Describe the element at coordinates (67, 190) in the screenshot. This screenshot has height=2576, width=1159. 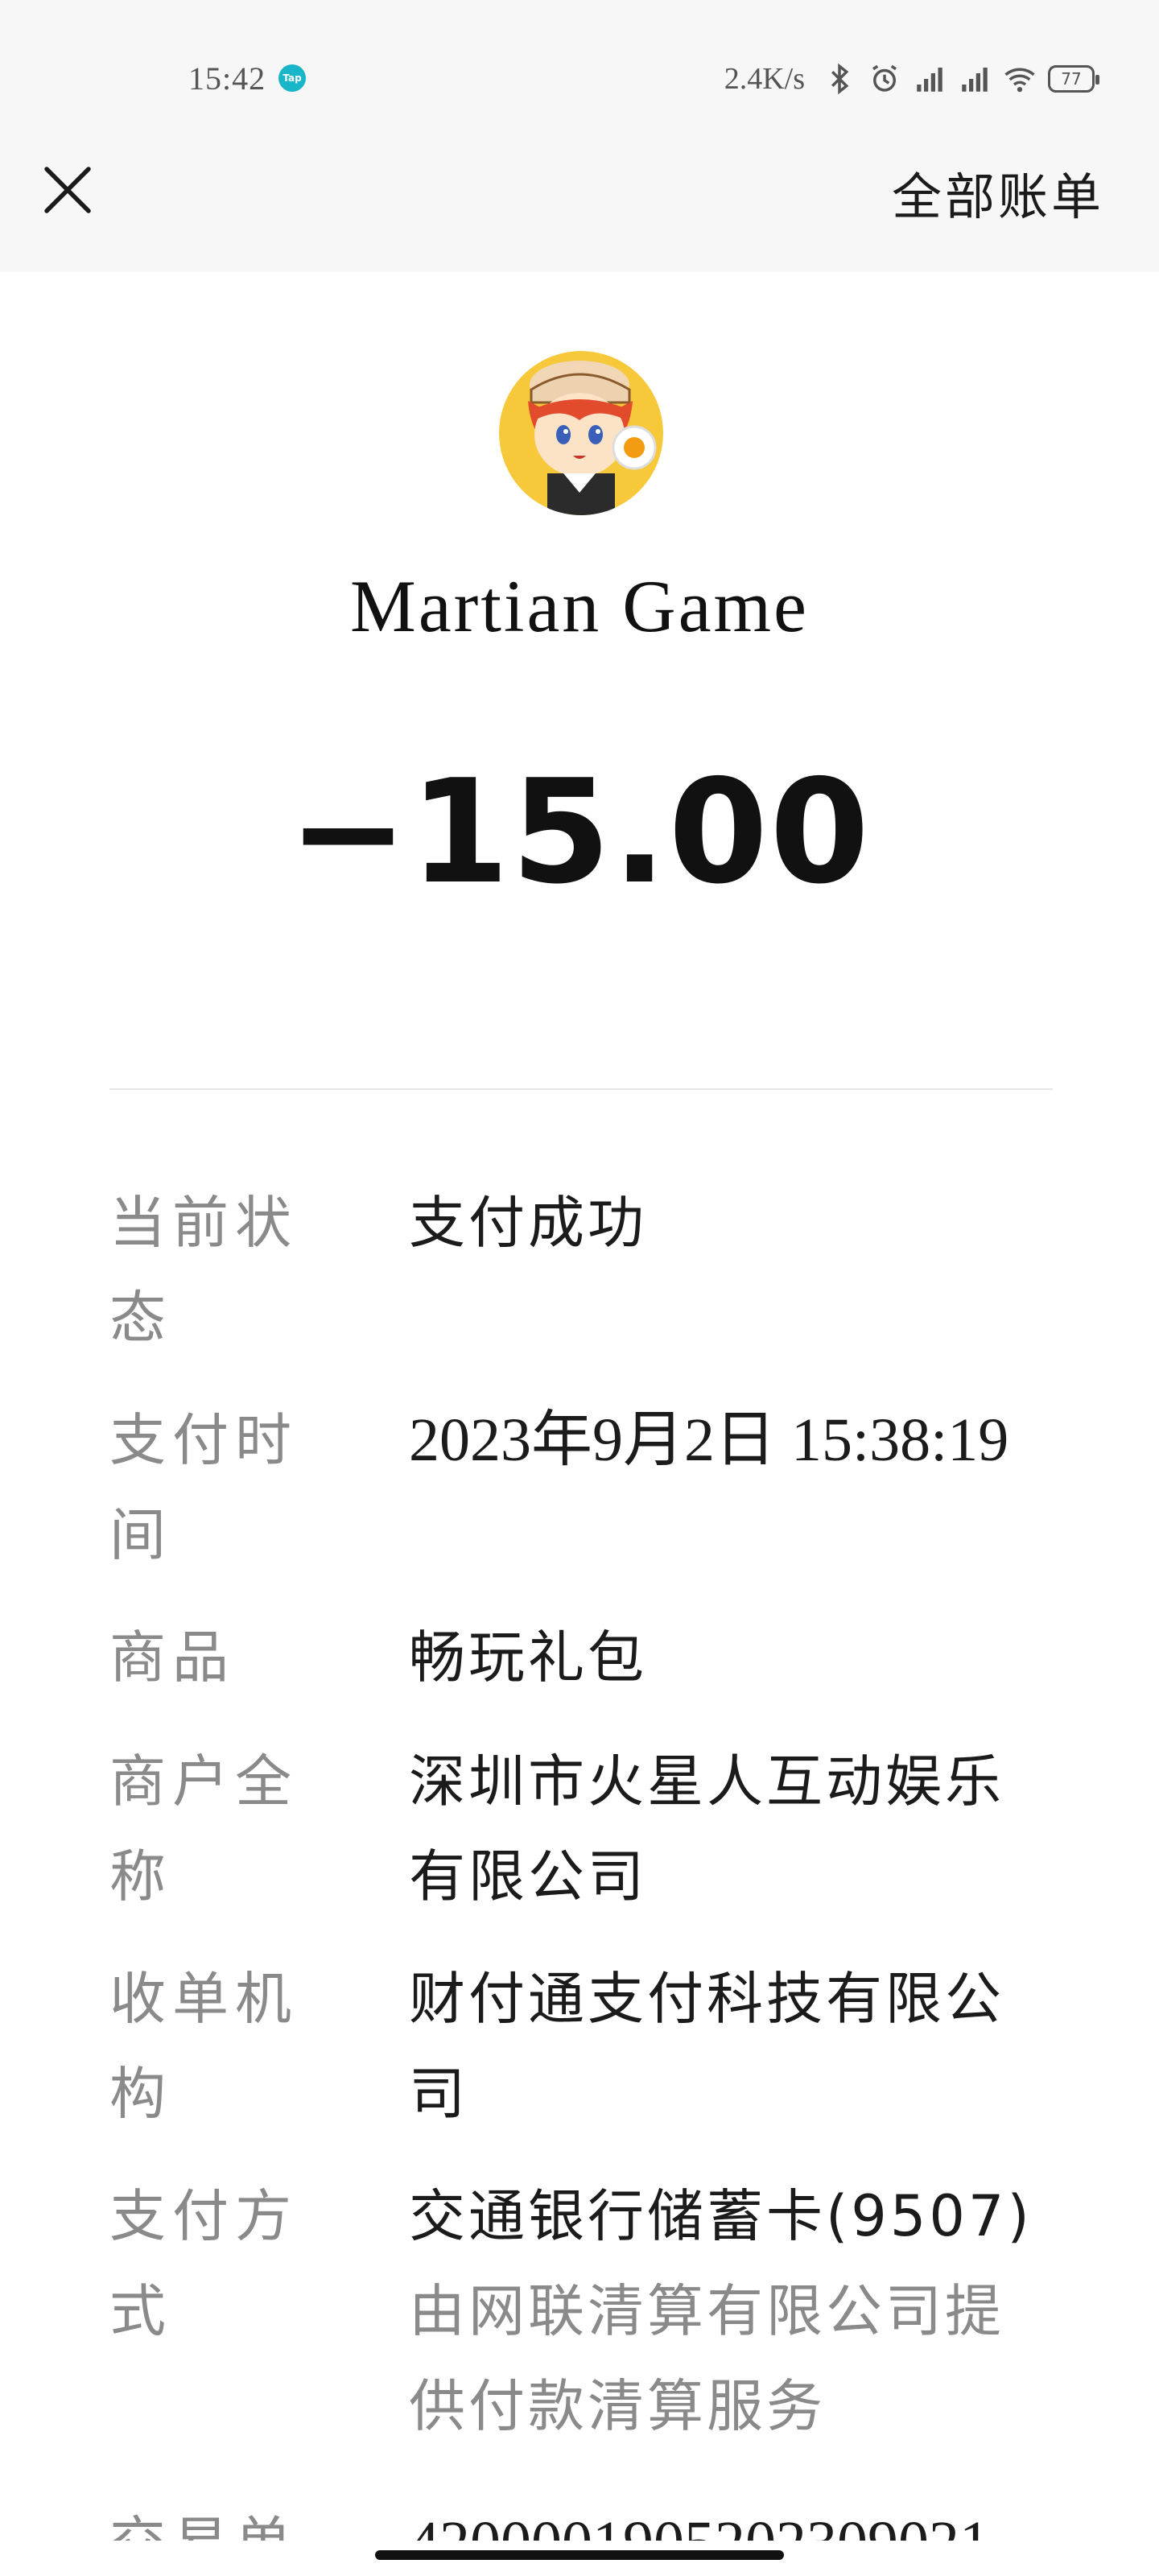
I see `close-icon` at that location.